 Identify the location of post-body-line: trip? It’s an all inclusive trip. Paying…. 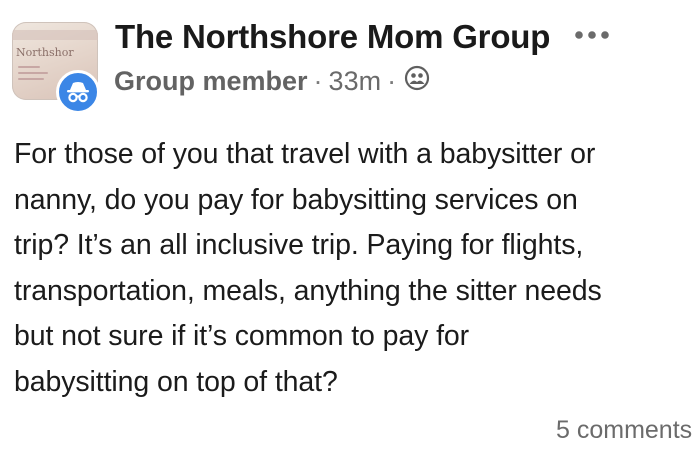
(299, 245).